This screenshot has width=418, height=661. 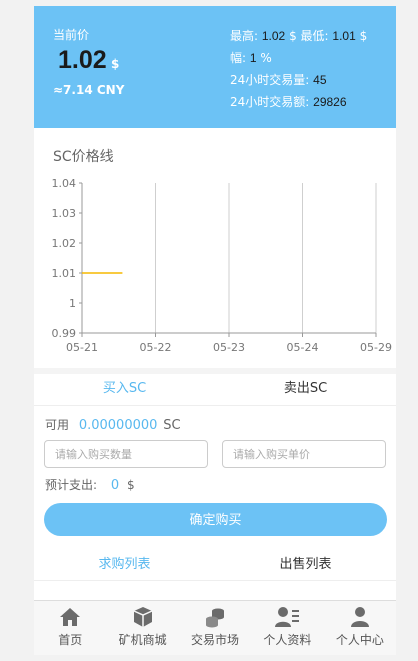 What do you see at coordinates (330, 102) in the screenshot?
I see `amount-value: 29826` at bounding box center [330, 102].